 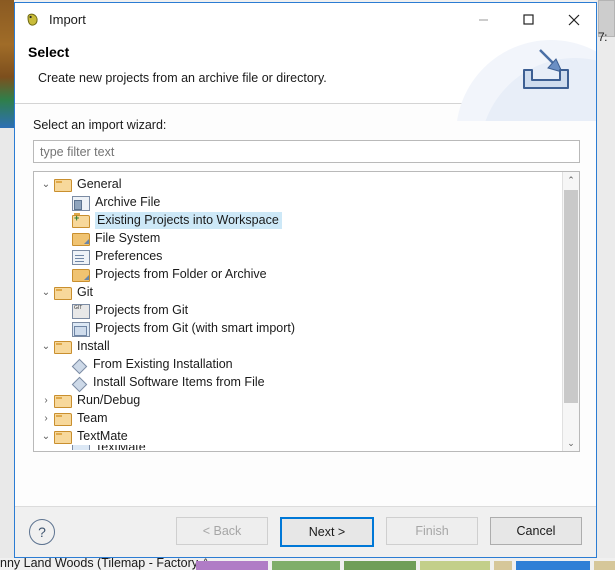 What do you see at coordinates (298, 220) in the screenshot?
I see `tree-item: Existing Projects into Workspace` at bounding box center [298, 220].